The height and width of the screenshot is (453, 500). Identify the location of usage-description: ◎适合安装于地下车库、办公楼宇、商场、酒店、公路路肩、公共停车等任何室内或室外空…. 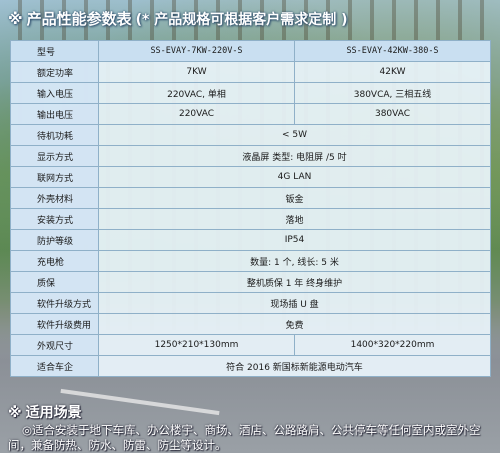
(244, 437).